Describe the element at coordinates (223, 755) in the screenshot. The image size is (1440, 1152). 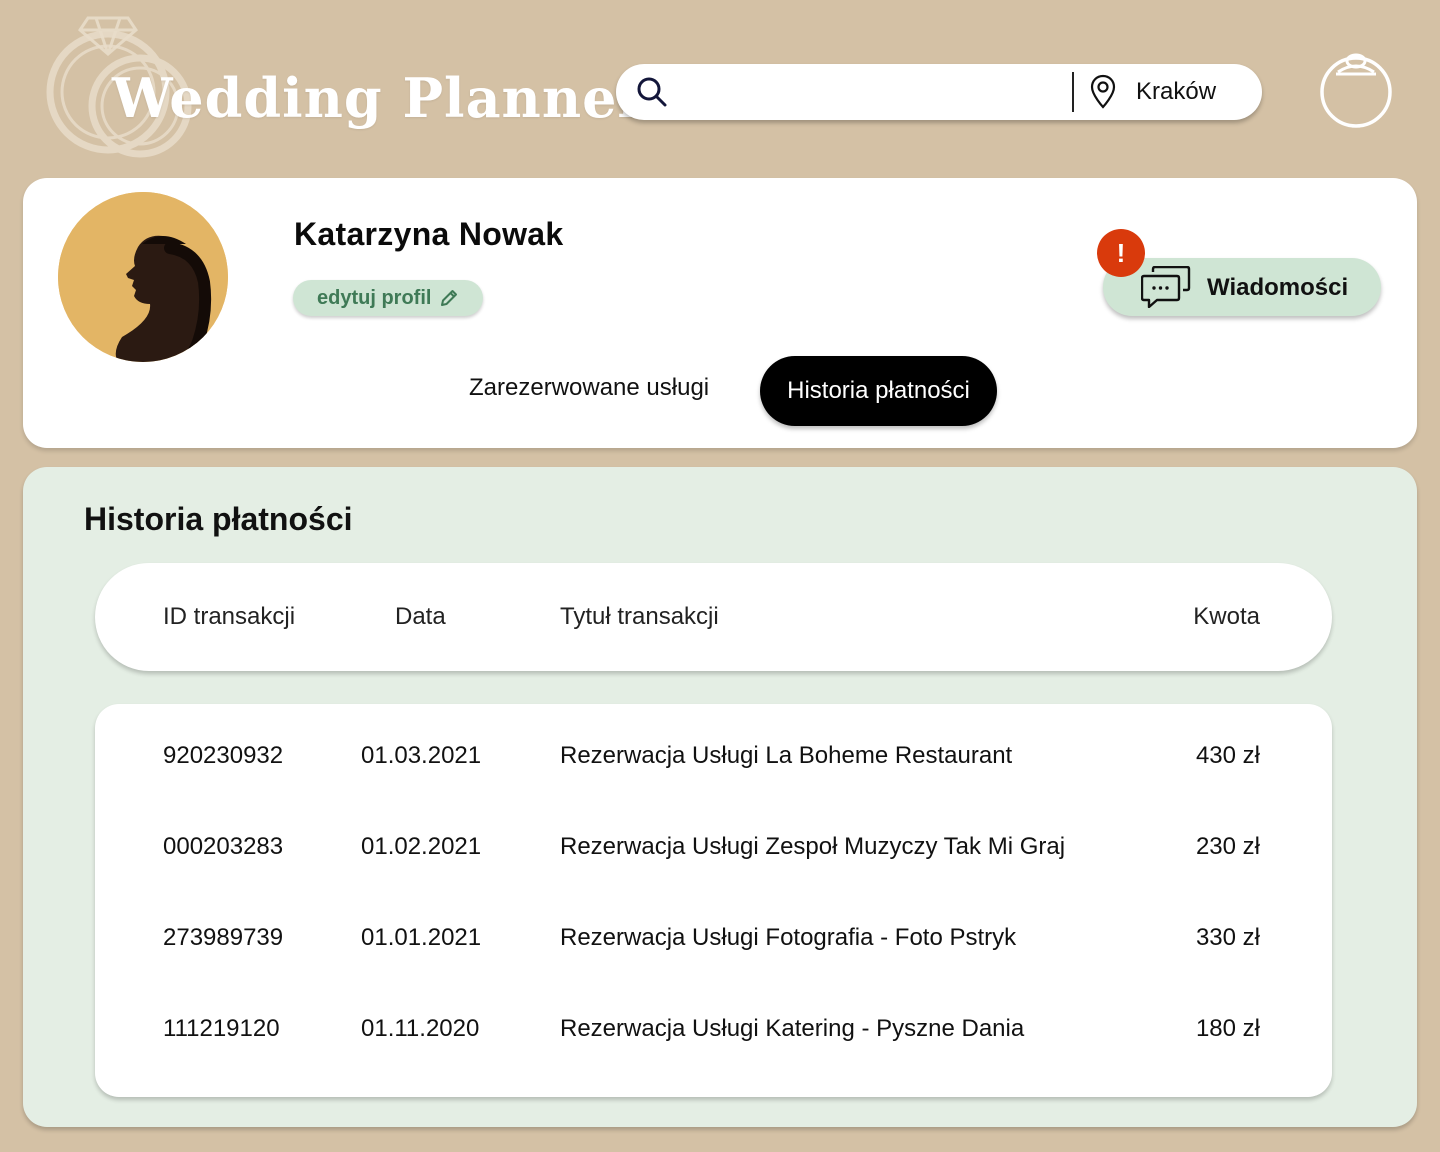
I see `transaction-id: 920230932` at that location.